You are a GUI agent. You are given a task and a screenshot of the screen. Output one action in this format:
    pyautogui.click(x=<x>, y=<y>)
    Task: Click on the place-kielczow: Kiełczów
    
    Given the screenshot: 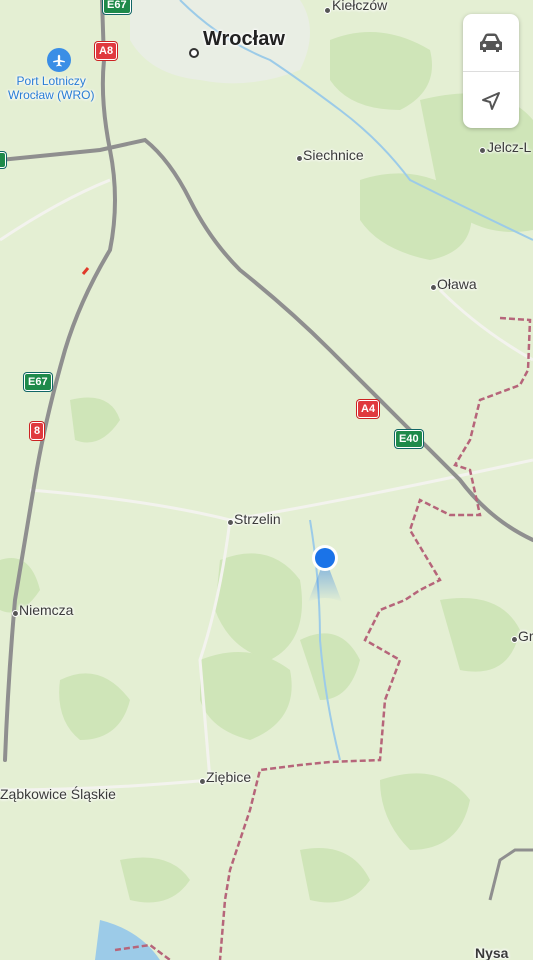 What is the action you would take?
    pyautogui.click(x=359, y=6)
    